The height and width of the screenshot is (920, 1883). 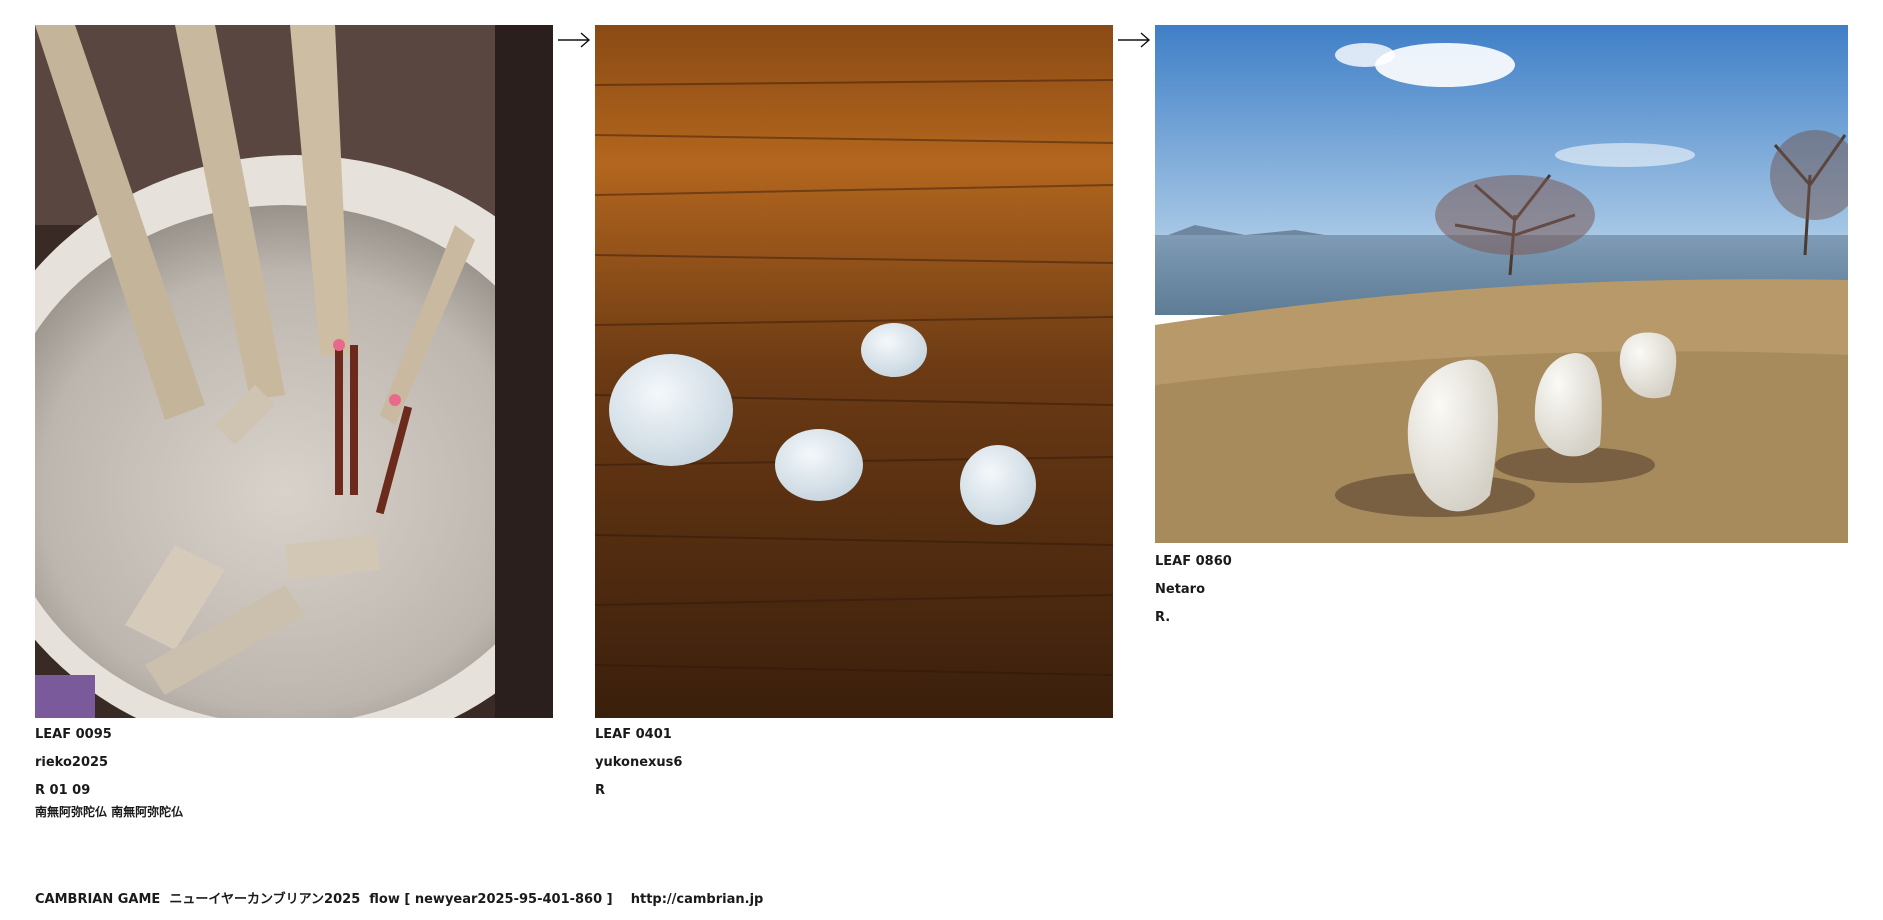 What do you see at coordinates (633, 734) in the screenshot?
I see `leaf-id: LEAF 0401` at bounding box center [633, 734].